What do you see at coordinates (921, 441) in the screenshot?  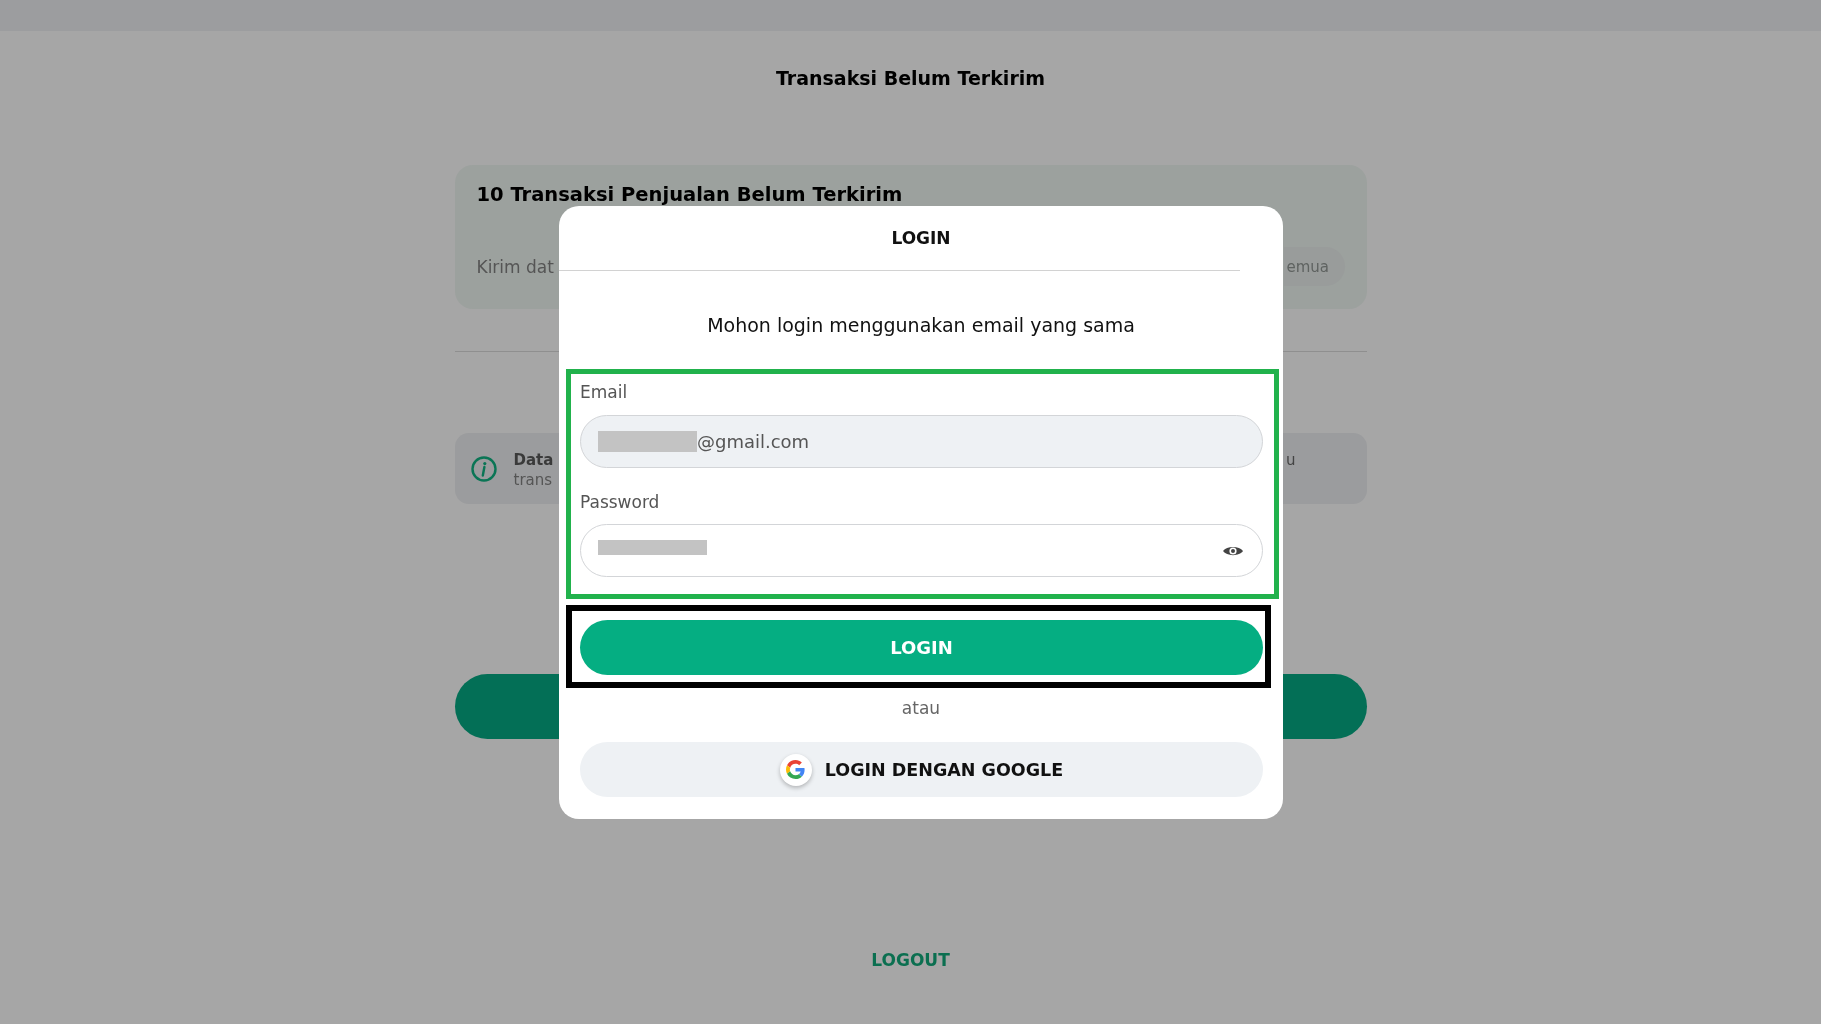 I see `email-field: @gmail.com` at bounding box center [921, 441].